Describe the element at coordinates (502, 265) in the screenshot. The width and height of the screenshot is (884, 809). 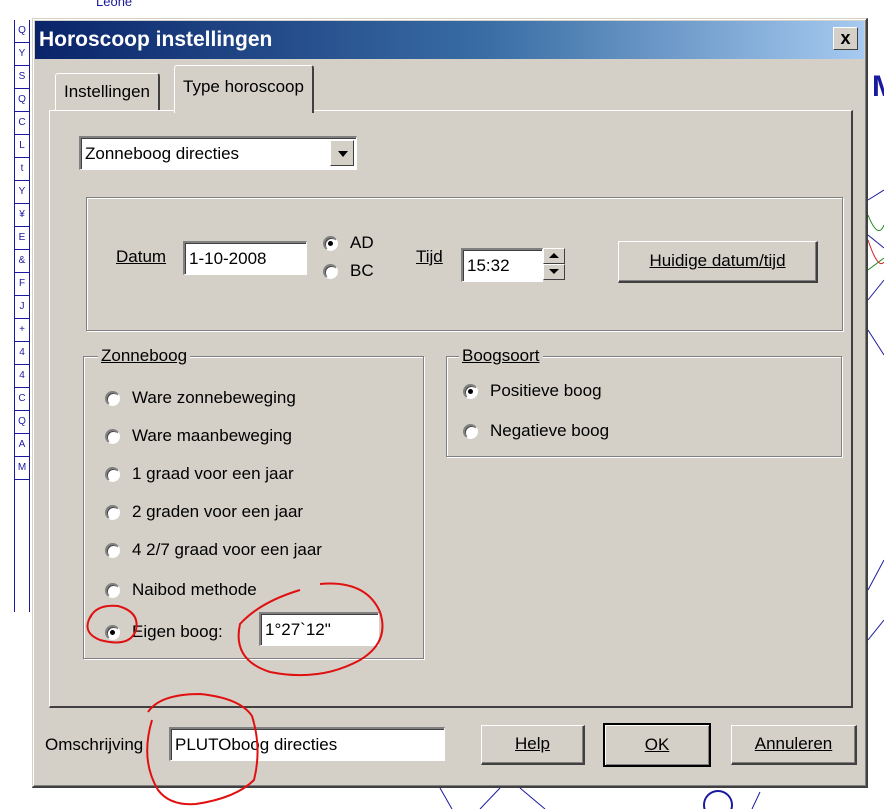
I see `tijd-field: 15:32` at that location.